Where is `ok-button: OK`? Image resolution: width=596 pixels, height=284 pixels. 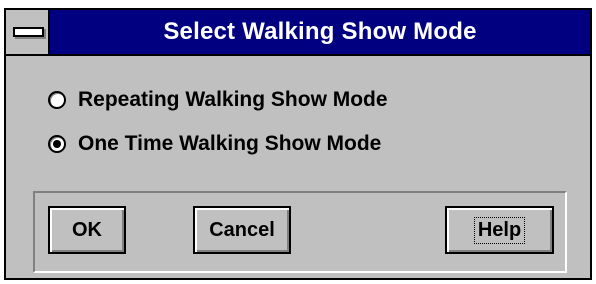 ok-button: OK is located at coordinates (87, 230).